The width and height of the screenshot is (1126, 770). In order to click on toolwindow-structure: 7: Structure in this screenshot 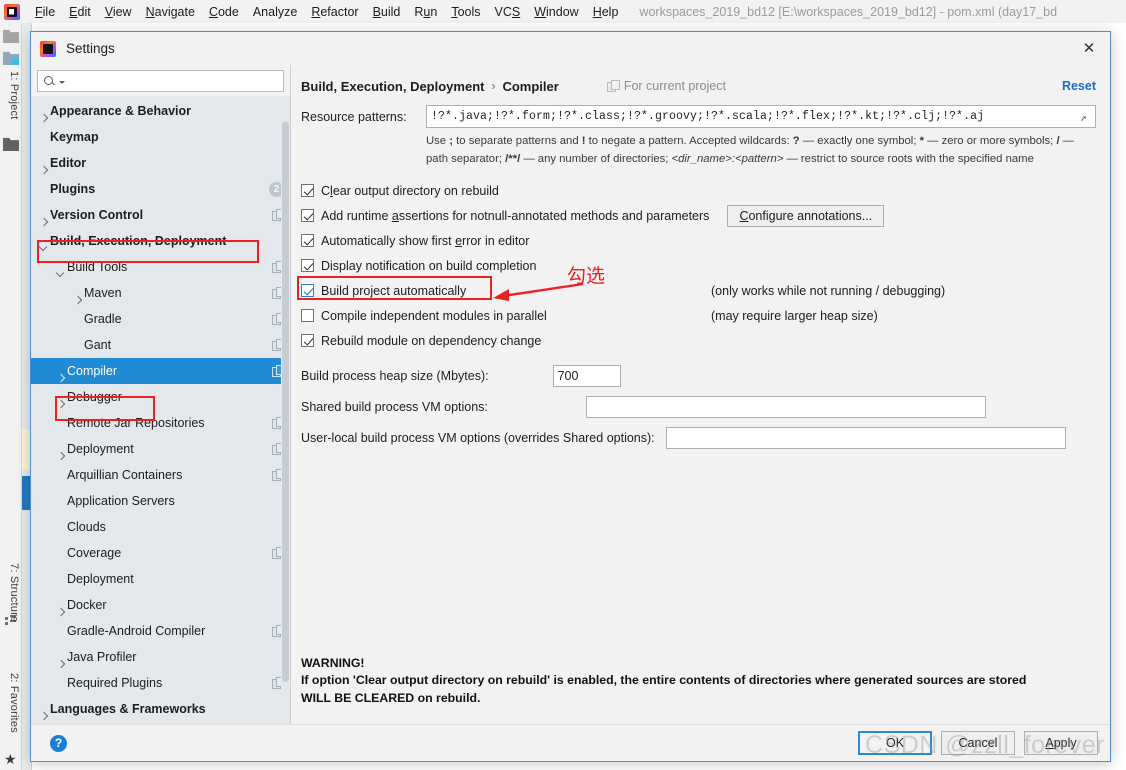, I will do `click(11, 592)`.